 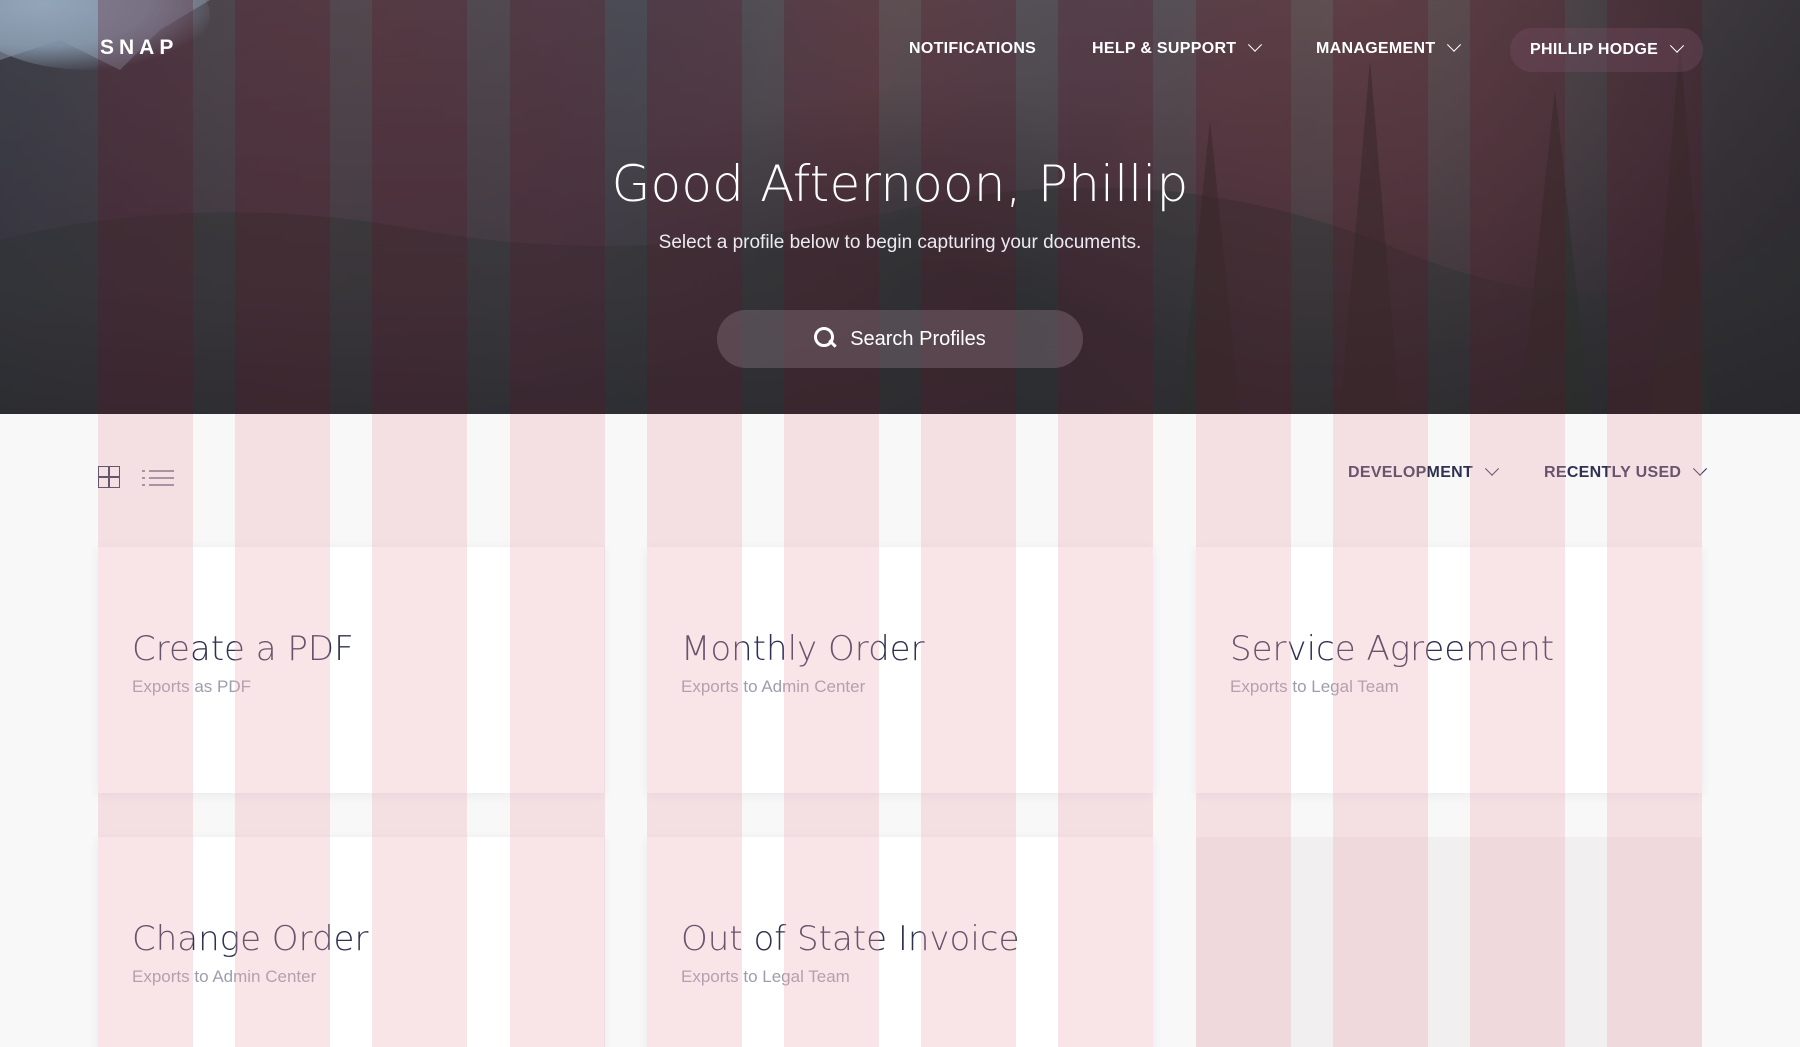 I want to click on list-view-icon, so click(x=158, y=477).